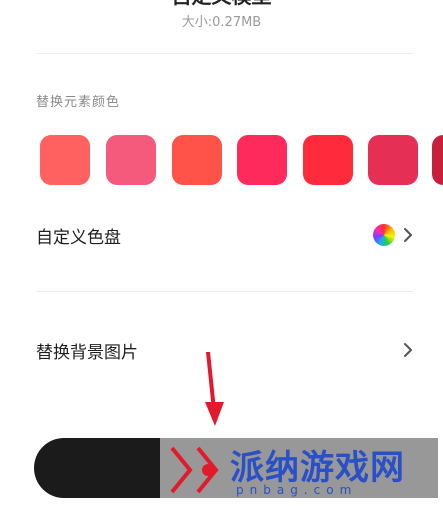 This screenshot has width=443, height=506. I want to click on red-arrow-annotation, so click(215, 391).